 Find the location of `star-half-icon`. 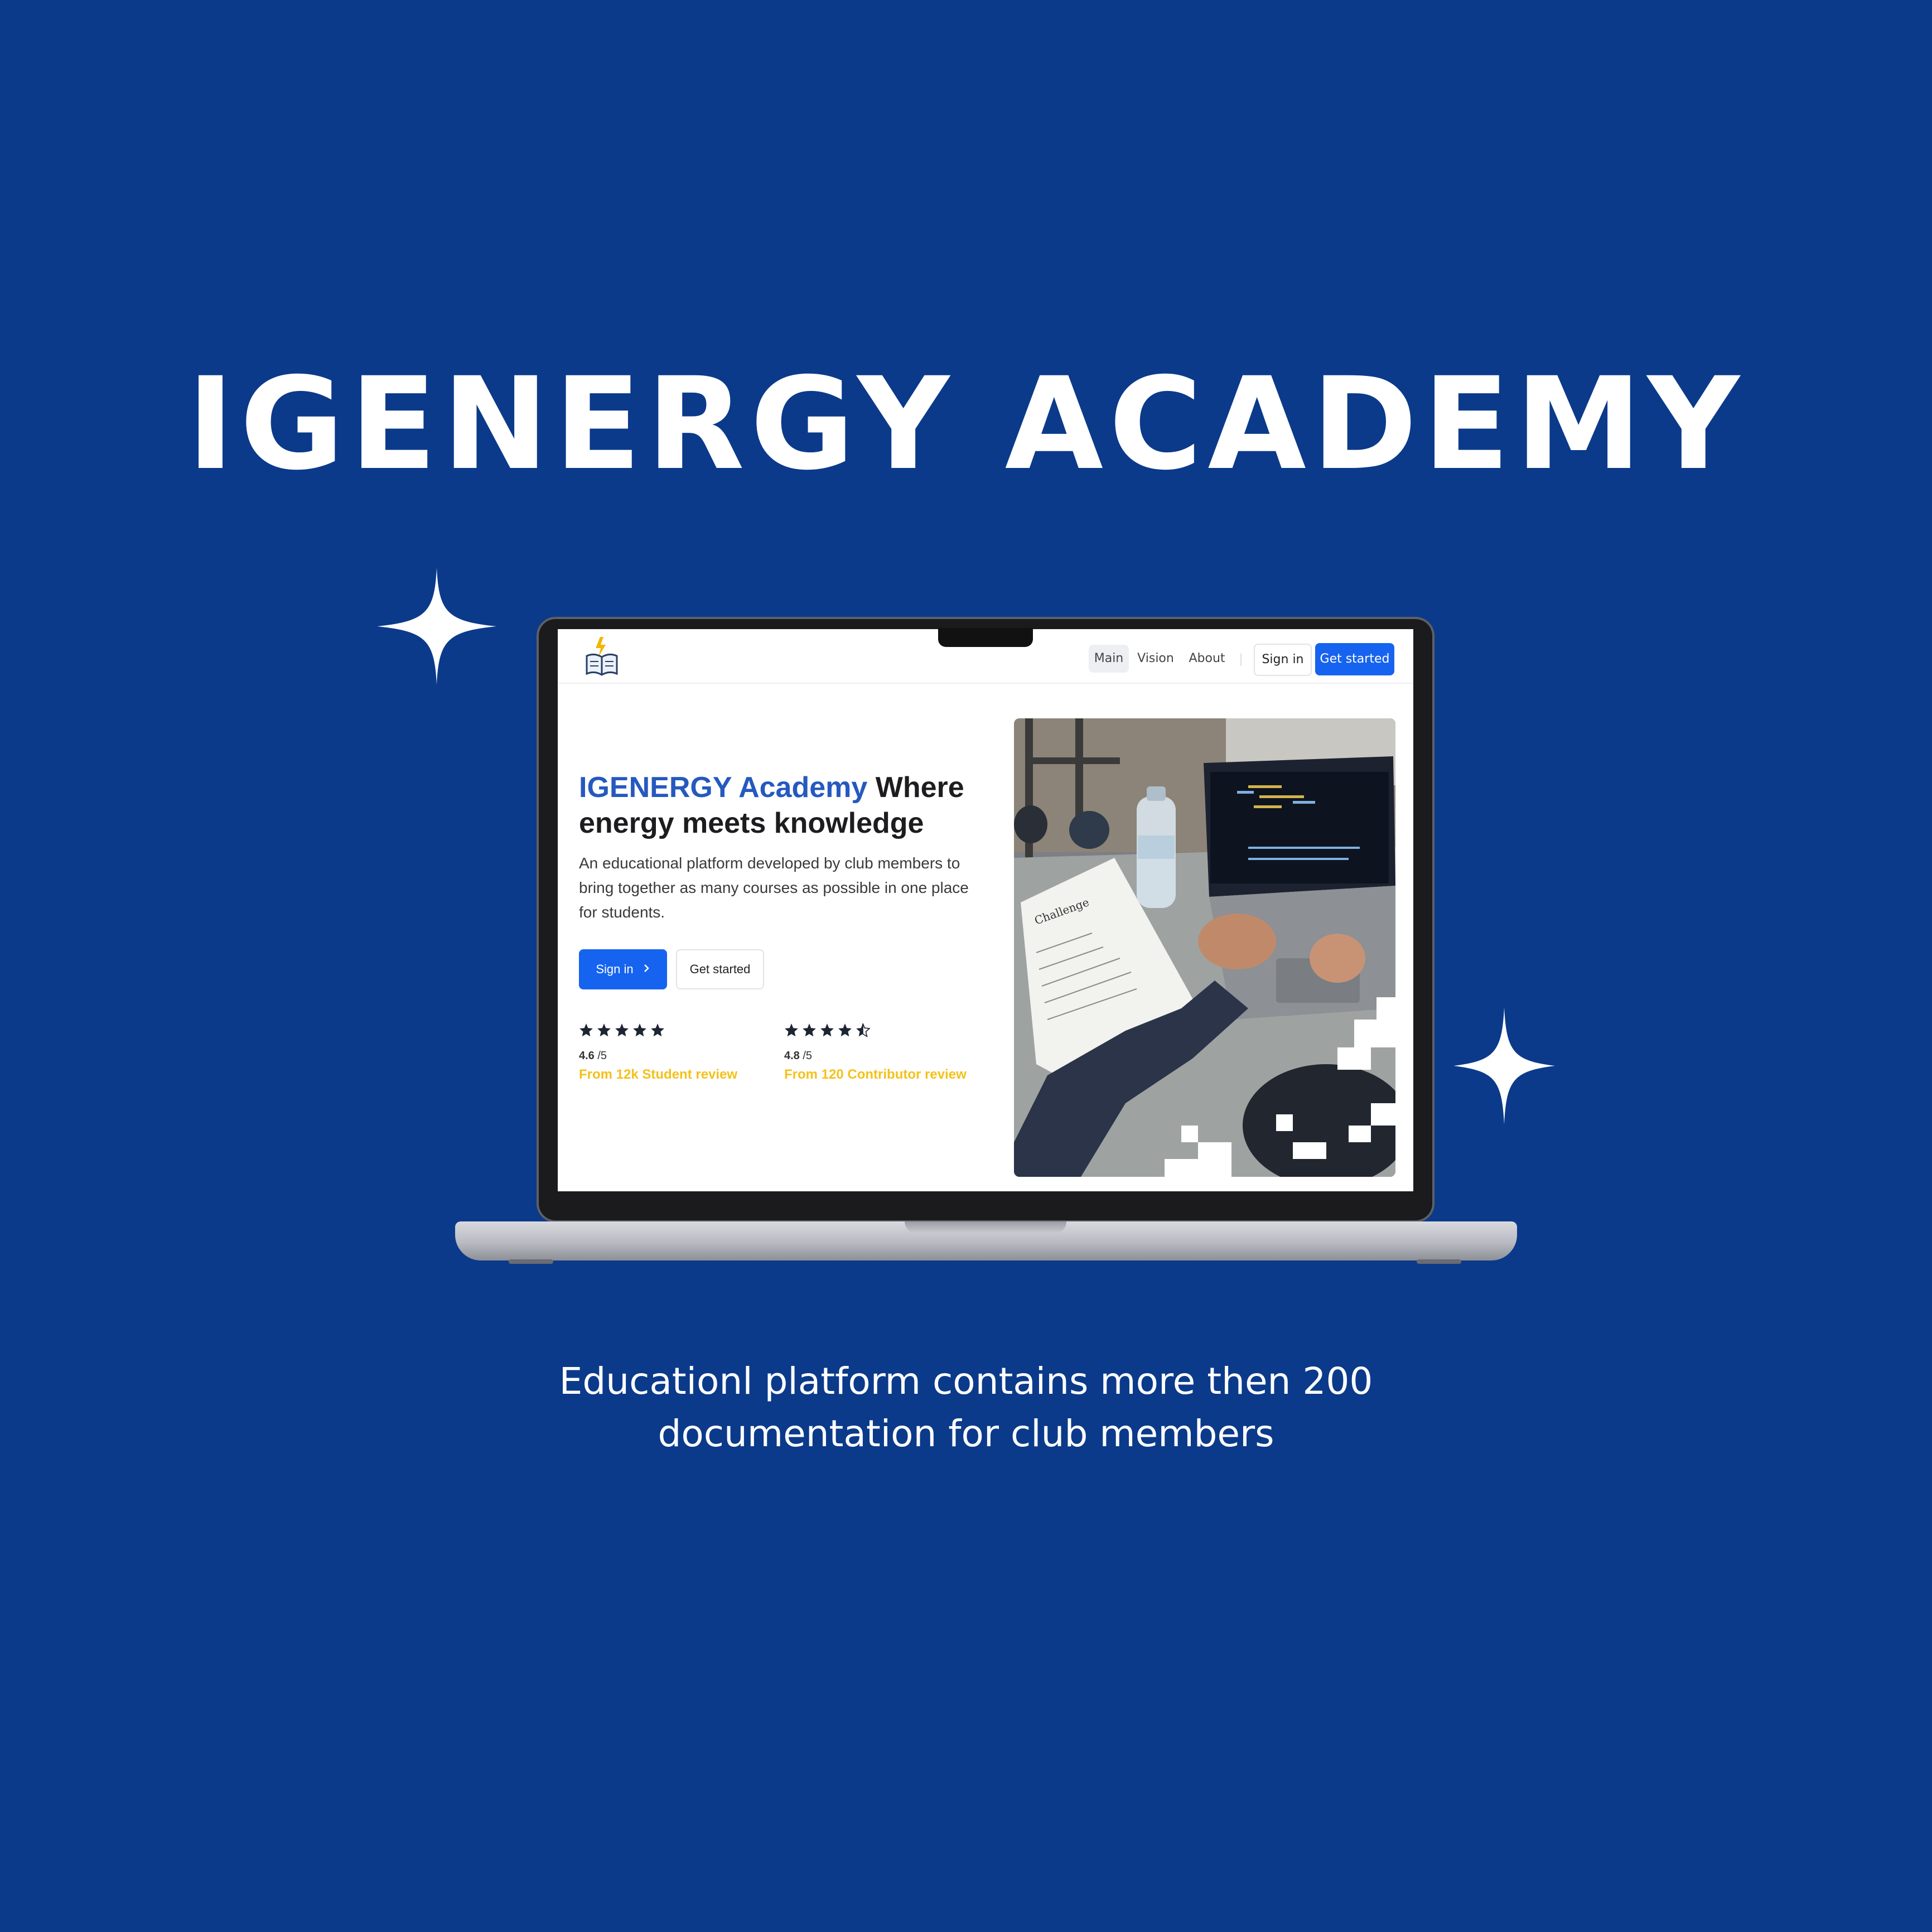

star-half-icon is located at coordinates (863, 1030).